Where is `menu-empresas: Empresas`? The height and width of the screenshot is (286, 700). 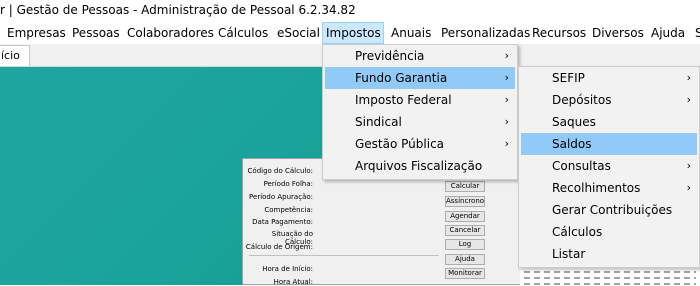
menu-empresas: Empresas is located at coordinates (36, 33).